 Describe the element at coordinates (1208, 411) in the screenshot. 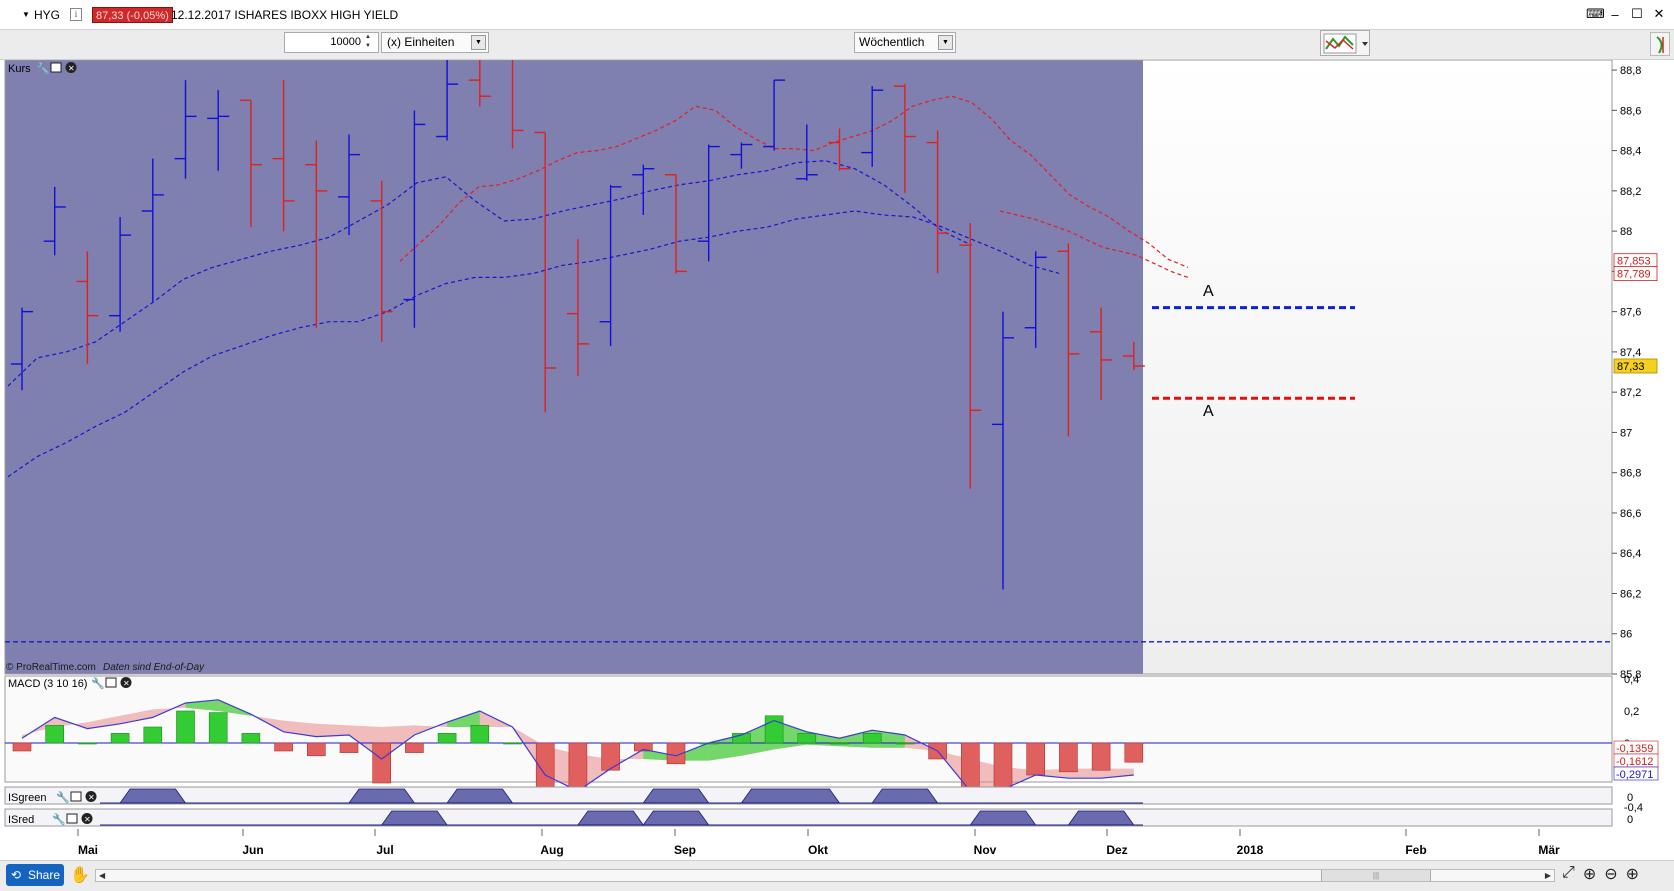

I see `level-label-lower: A` at that location.